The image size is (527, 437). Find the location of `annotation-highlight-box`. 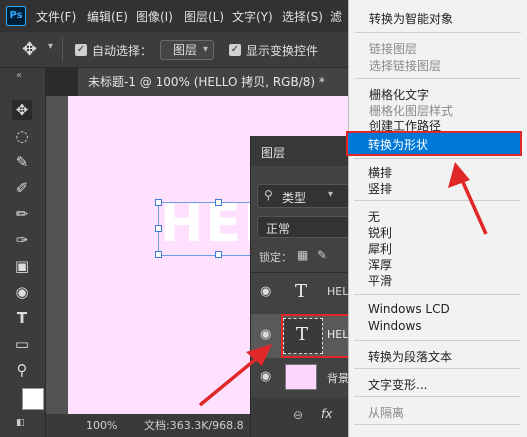

annotation-highlight-box is located at coordinates (316, 336).